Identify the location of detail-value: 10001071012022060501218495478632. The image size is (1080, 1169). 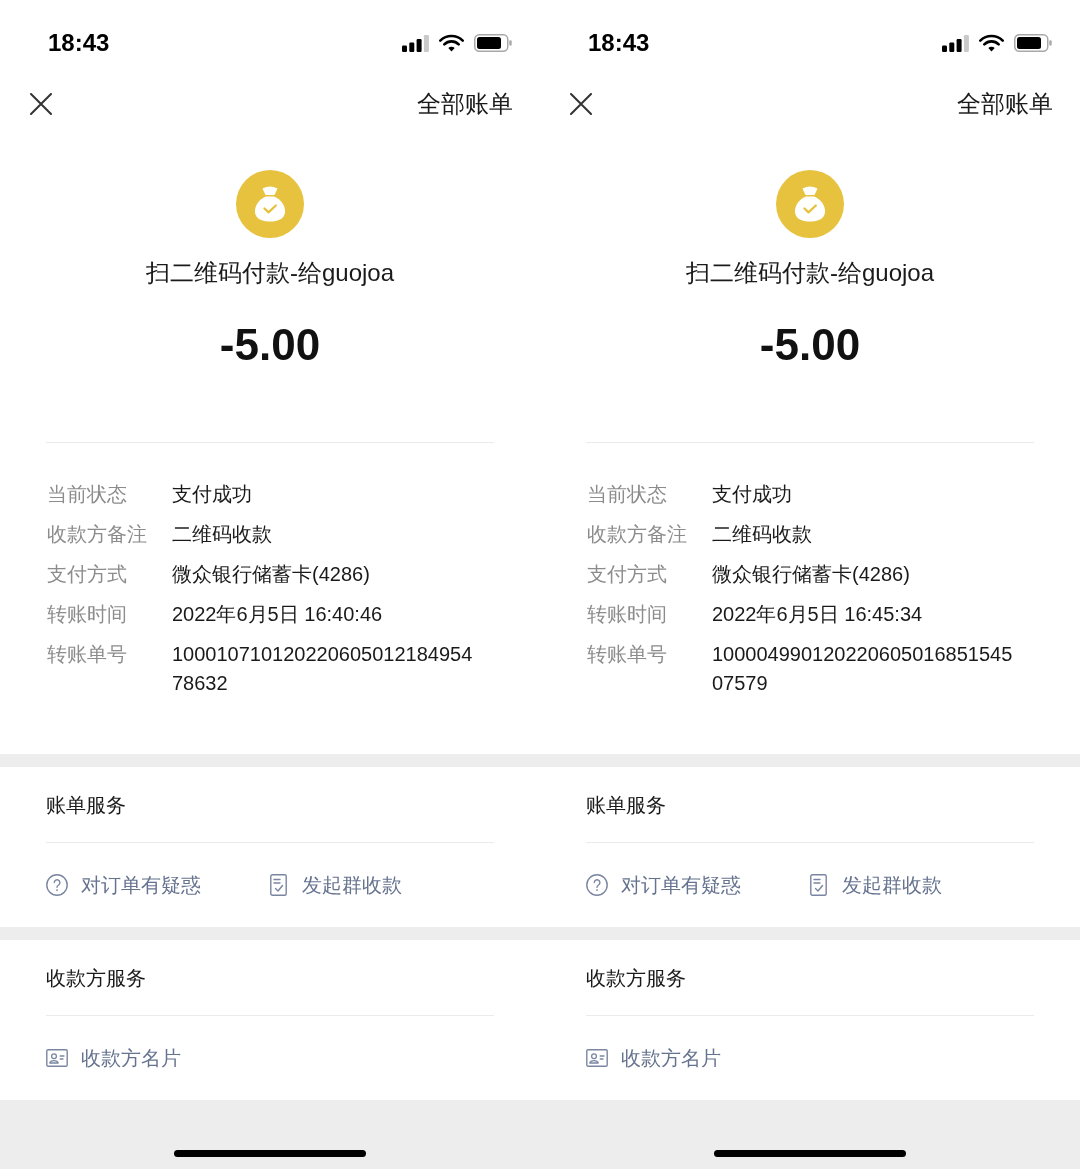
(323, 669).